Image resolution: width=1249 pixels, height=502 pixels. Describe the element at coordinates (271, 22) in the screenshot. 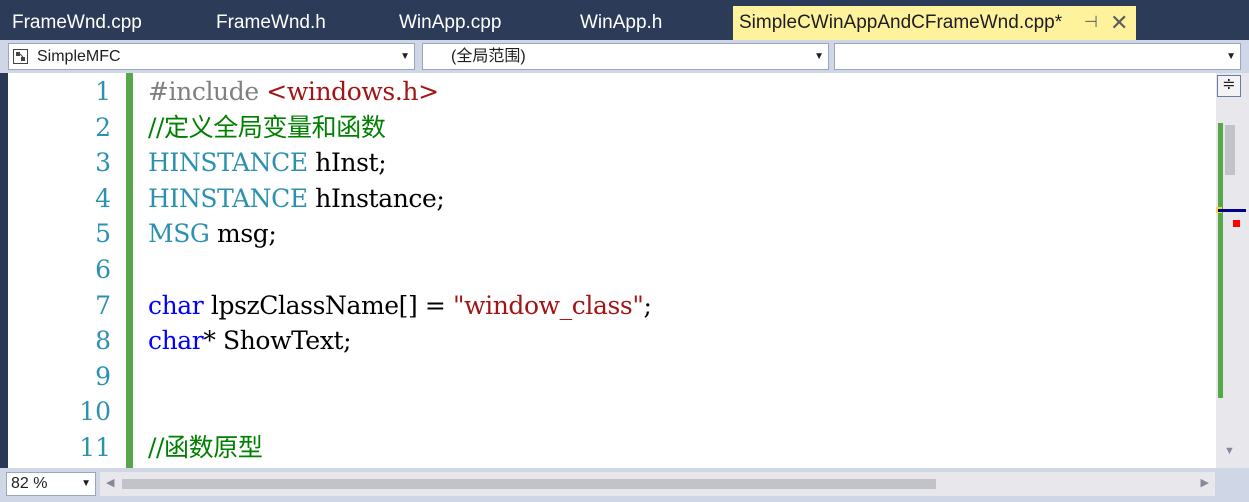

I see `tab-label: FrameWnd.h` at that location.